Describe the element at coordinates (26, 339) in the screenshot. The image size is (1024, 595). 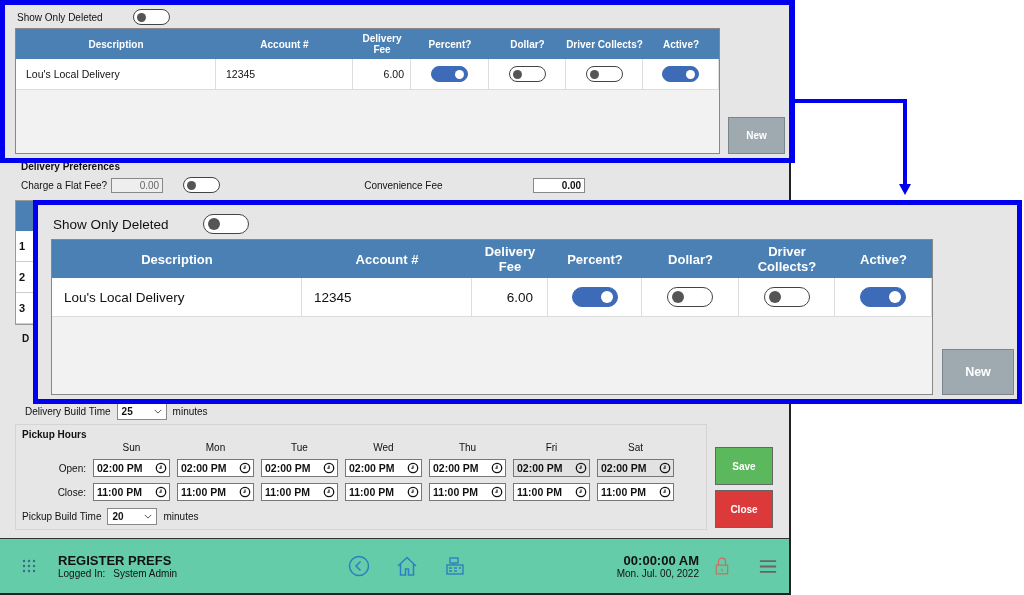
I see `group-label: D` at that location.